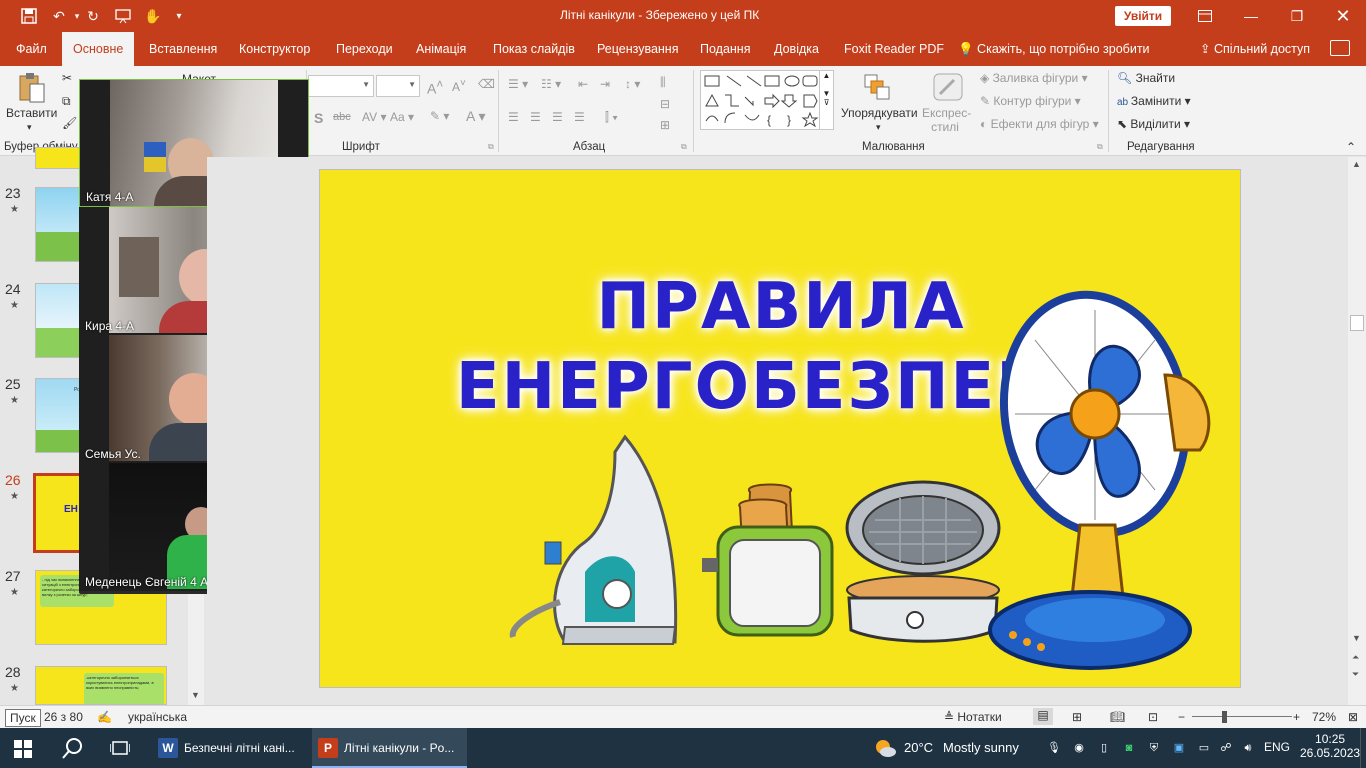 The height and width of the screenshot is (768, 1366). I want to click on slide-sorter-view-icon: ⊞, so click(1077, 717).